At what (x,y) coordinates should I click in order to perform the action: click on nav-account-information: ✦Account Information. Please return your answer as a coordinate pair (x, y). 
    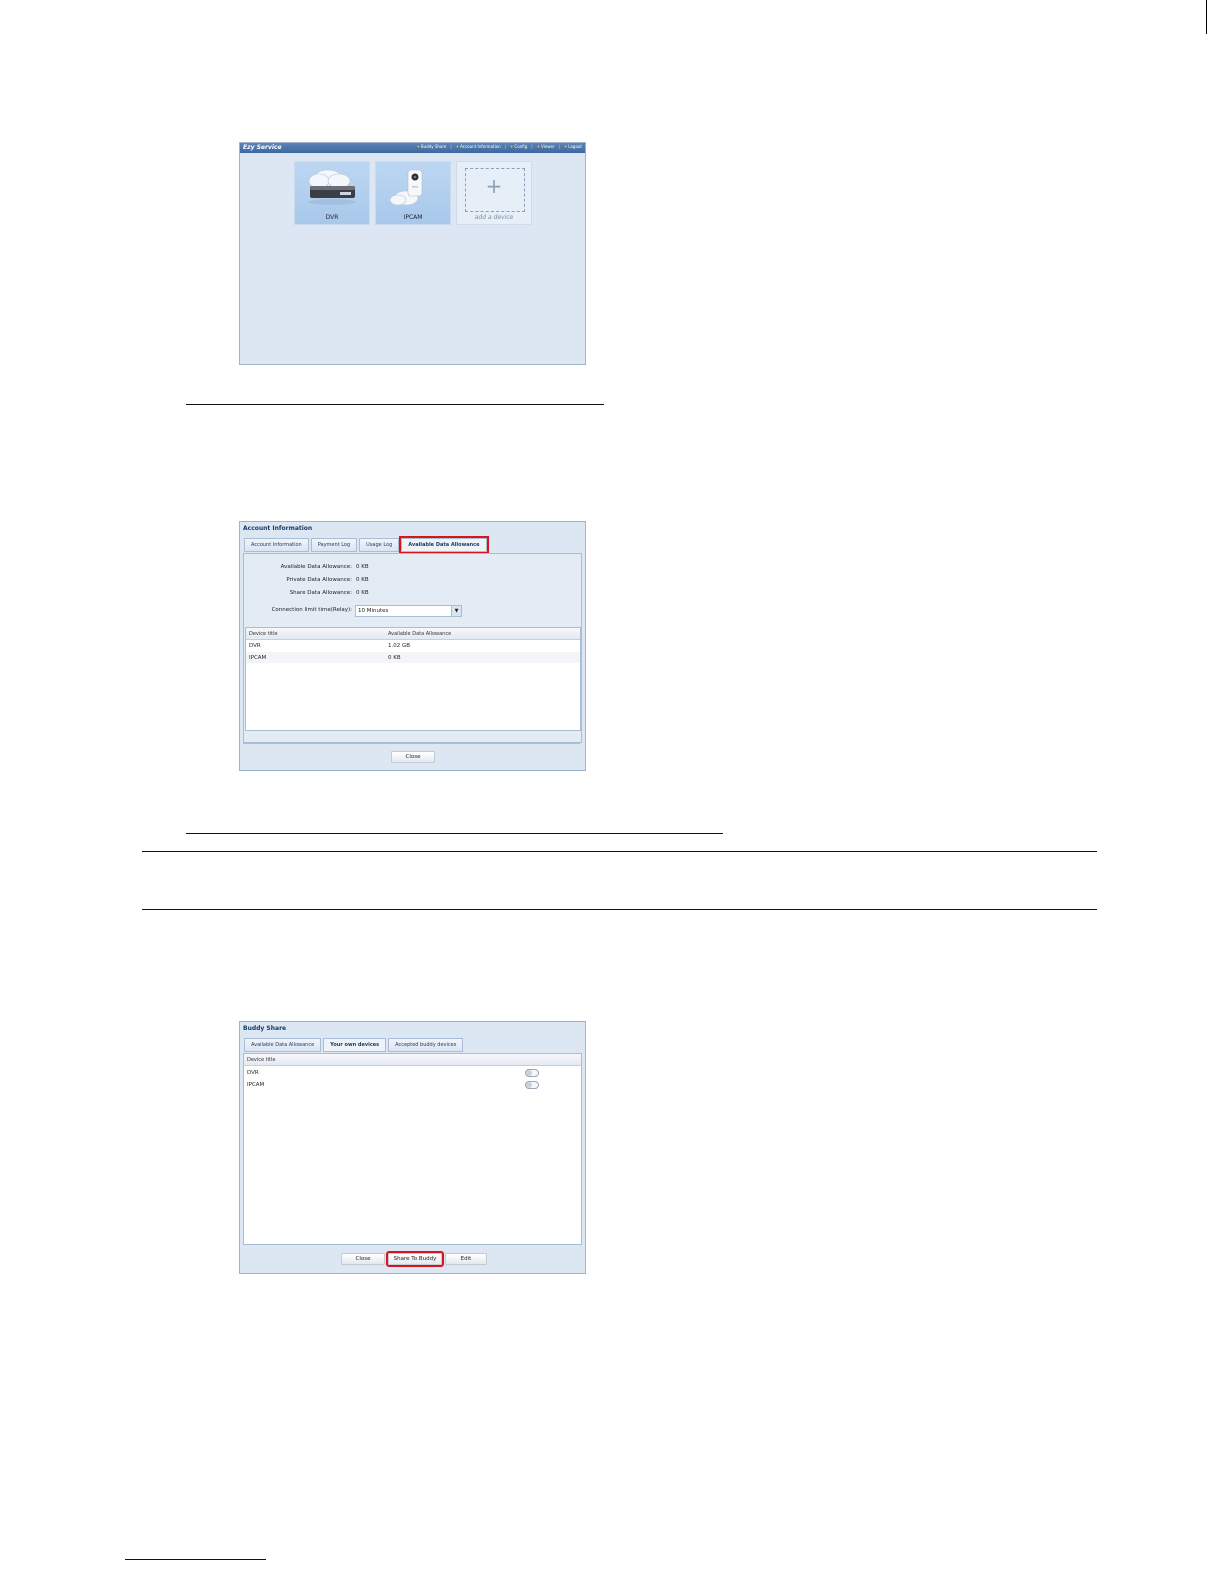
    Looking at the image, I should click on (478, 146).